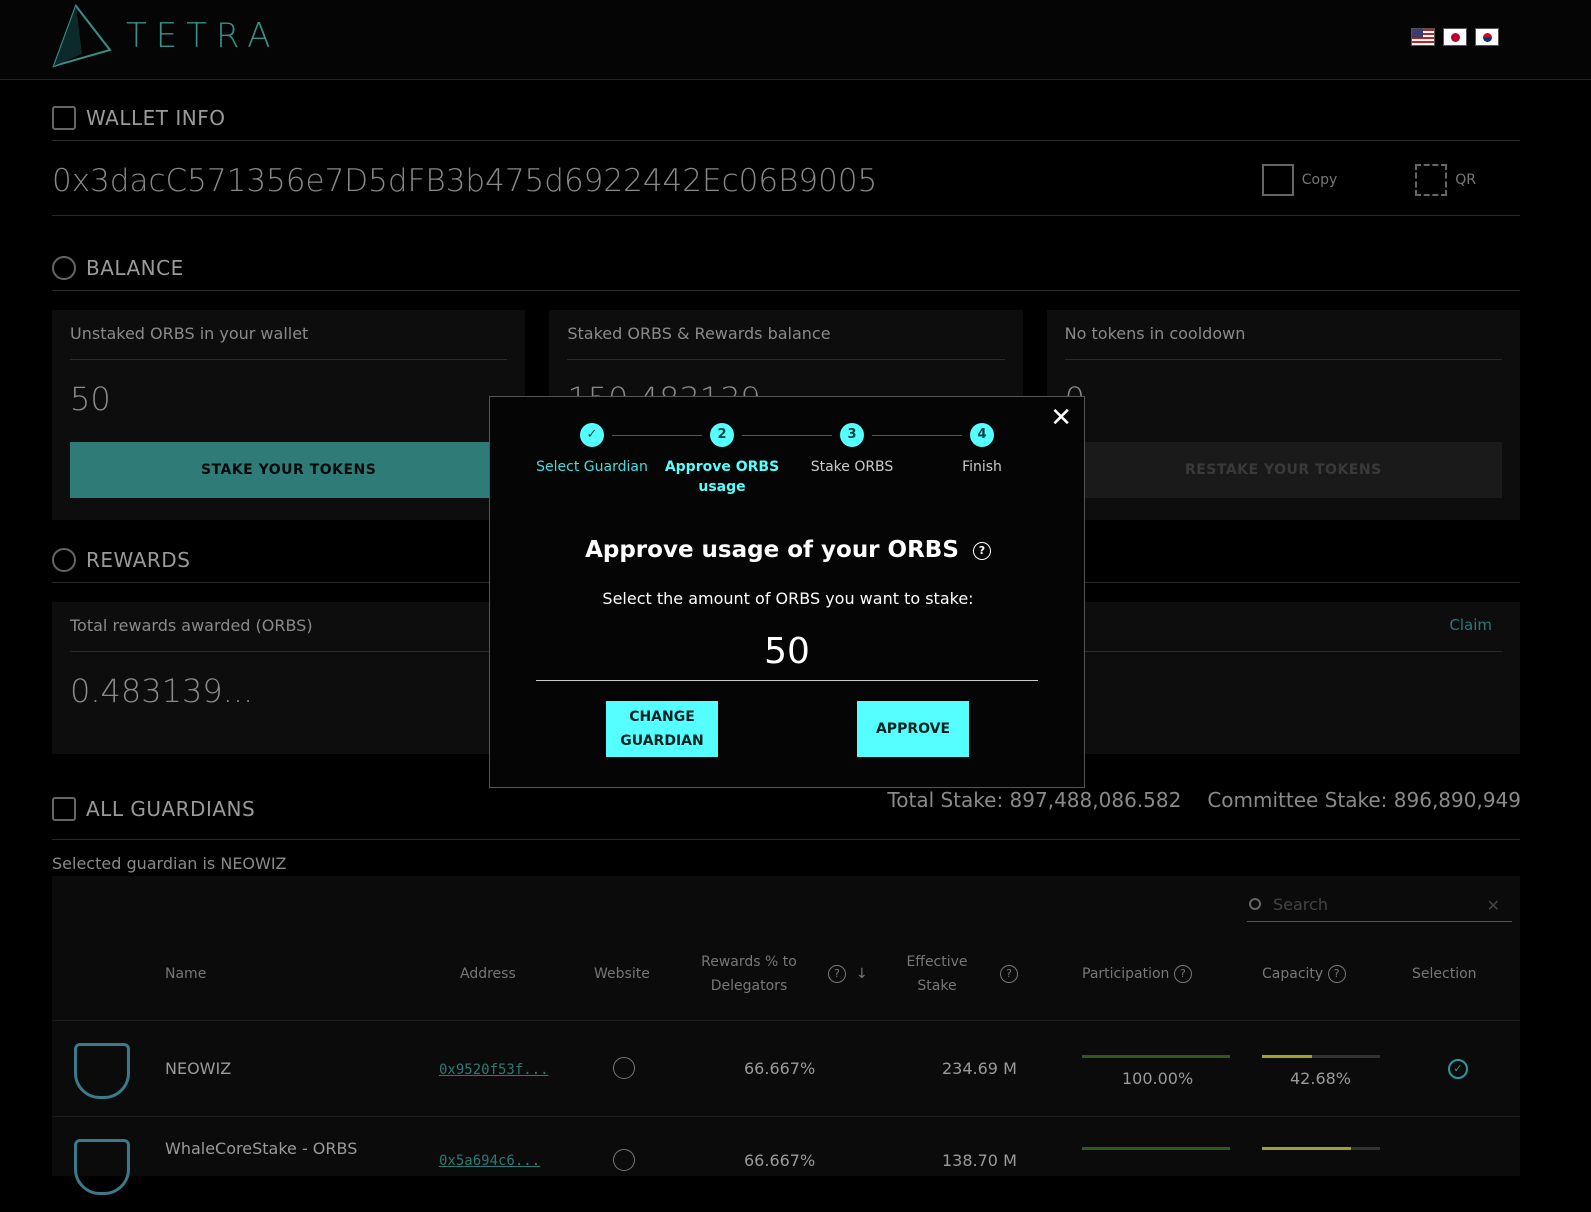 This screenshot has height=1212, width=1591. Describe the element at coordinates (64, 118) in the screenshot. I see `wallet-icon` at that location.